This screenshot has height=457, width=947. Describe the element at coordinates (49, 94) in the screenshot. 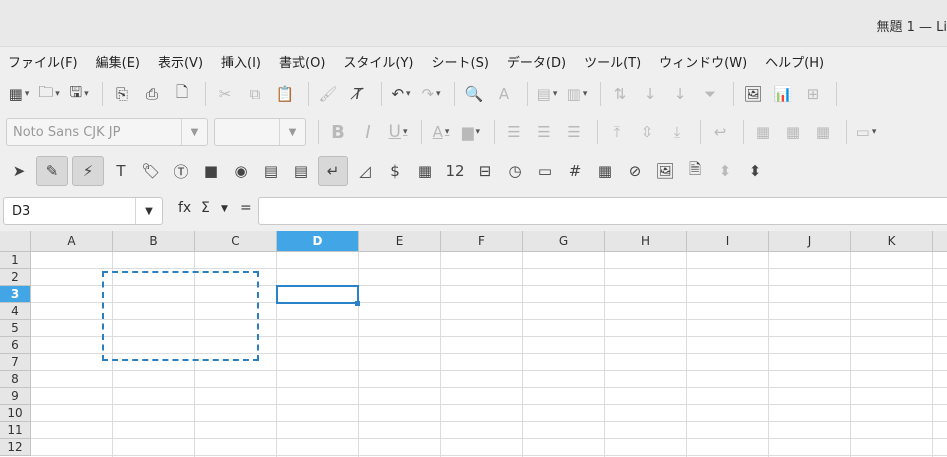

I see `open-folder-icon: 🗀` at that location.